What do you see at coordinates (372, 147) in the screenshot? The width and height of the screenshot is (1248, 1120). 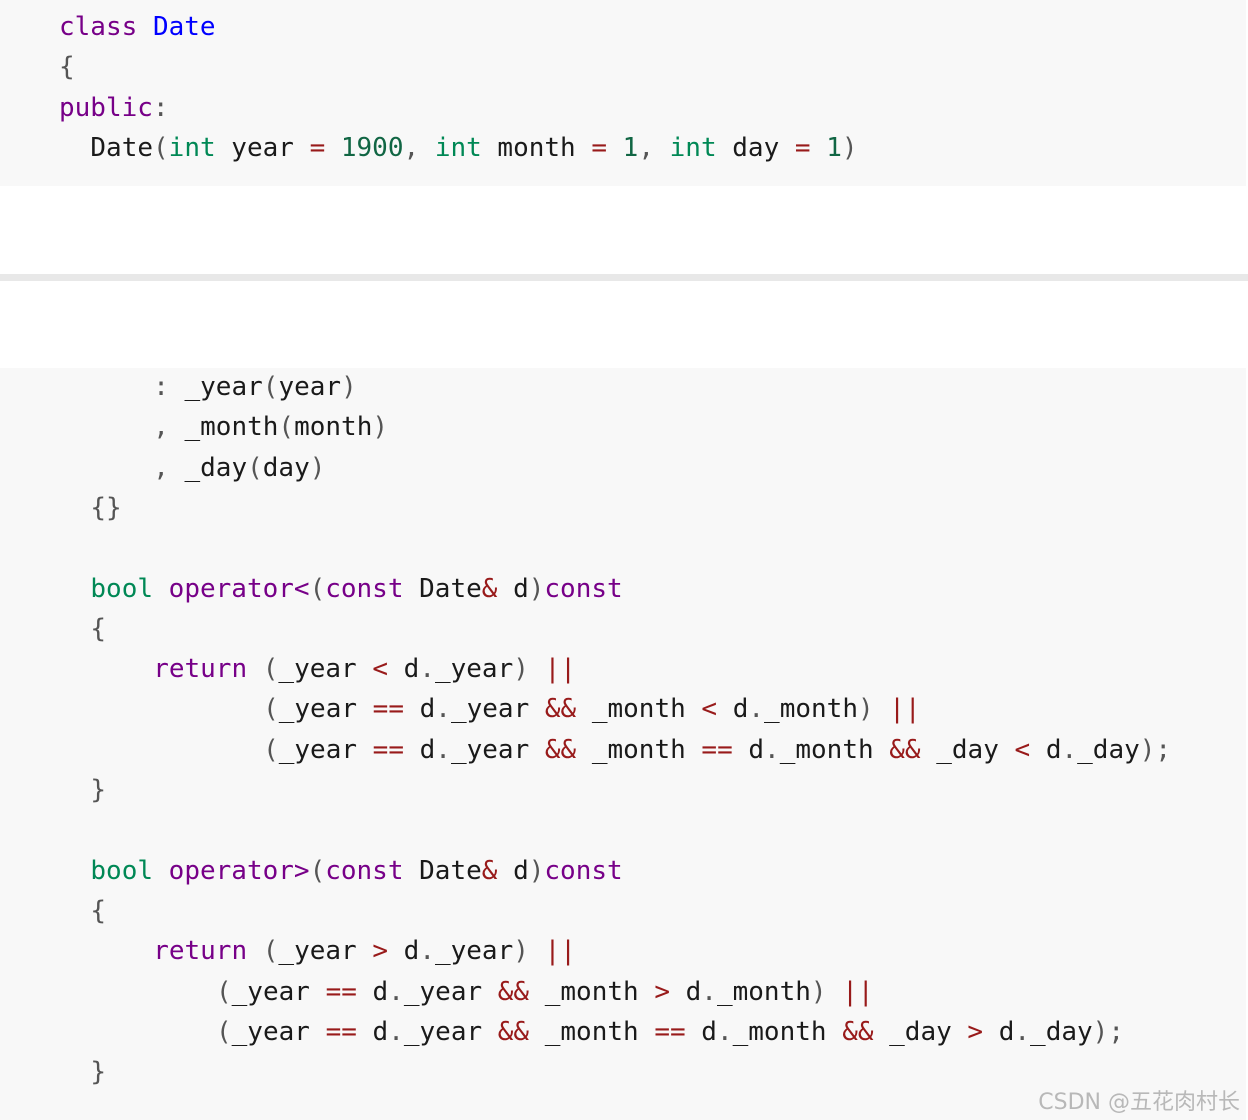 I see `code-token: 1900` at bounding box center [372, 147].